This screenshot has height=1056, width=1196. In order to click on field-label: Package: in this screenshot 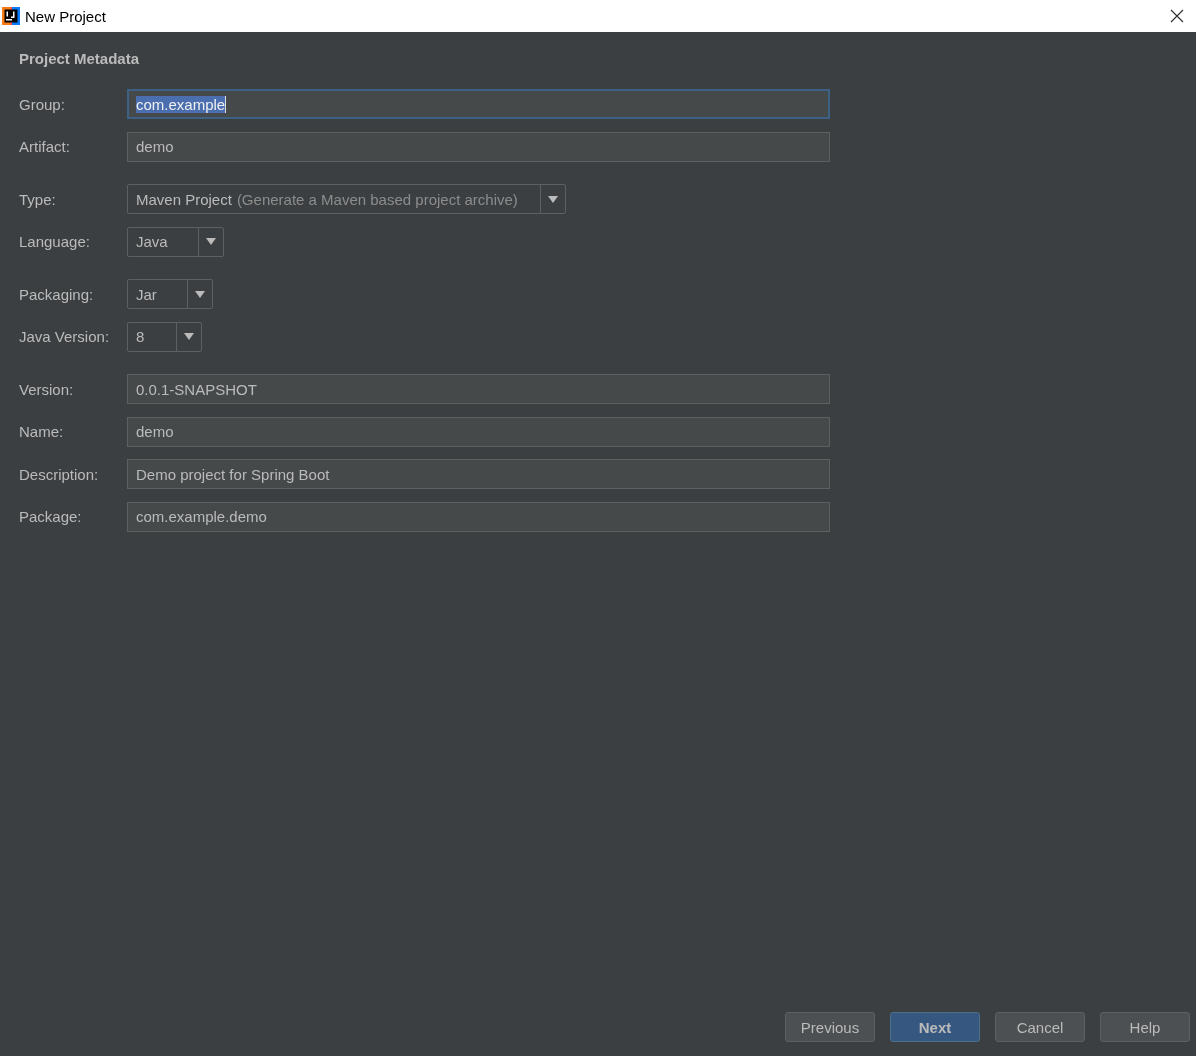, I will do `click(51, 516)`.